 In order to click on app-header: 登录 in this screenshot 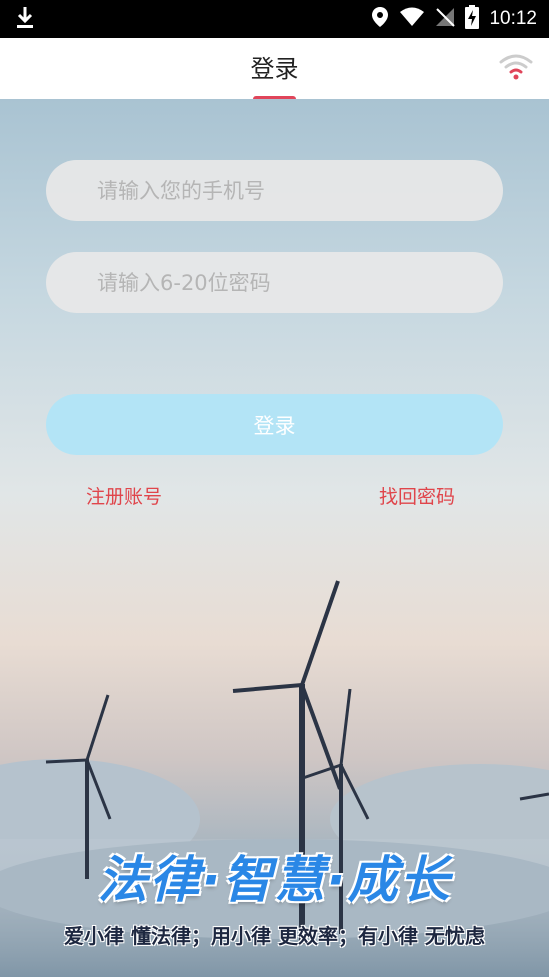, I will do `click(274, 70)`.